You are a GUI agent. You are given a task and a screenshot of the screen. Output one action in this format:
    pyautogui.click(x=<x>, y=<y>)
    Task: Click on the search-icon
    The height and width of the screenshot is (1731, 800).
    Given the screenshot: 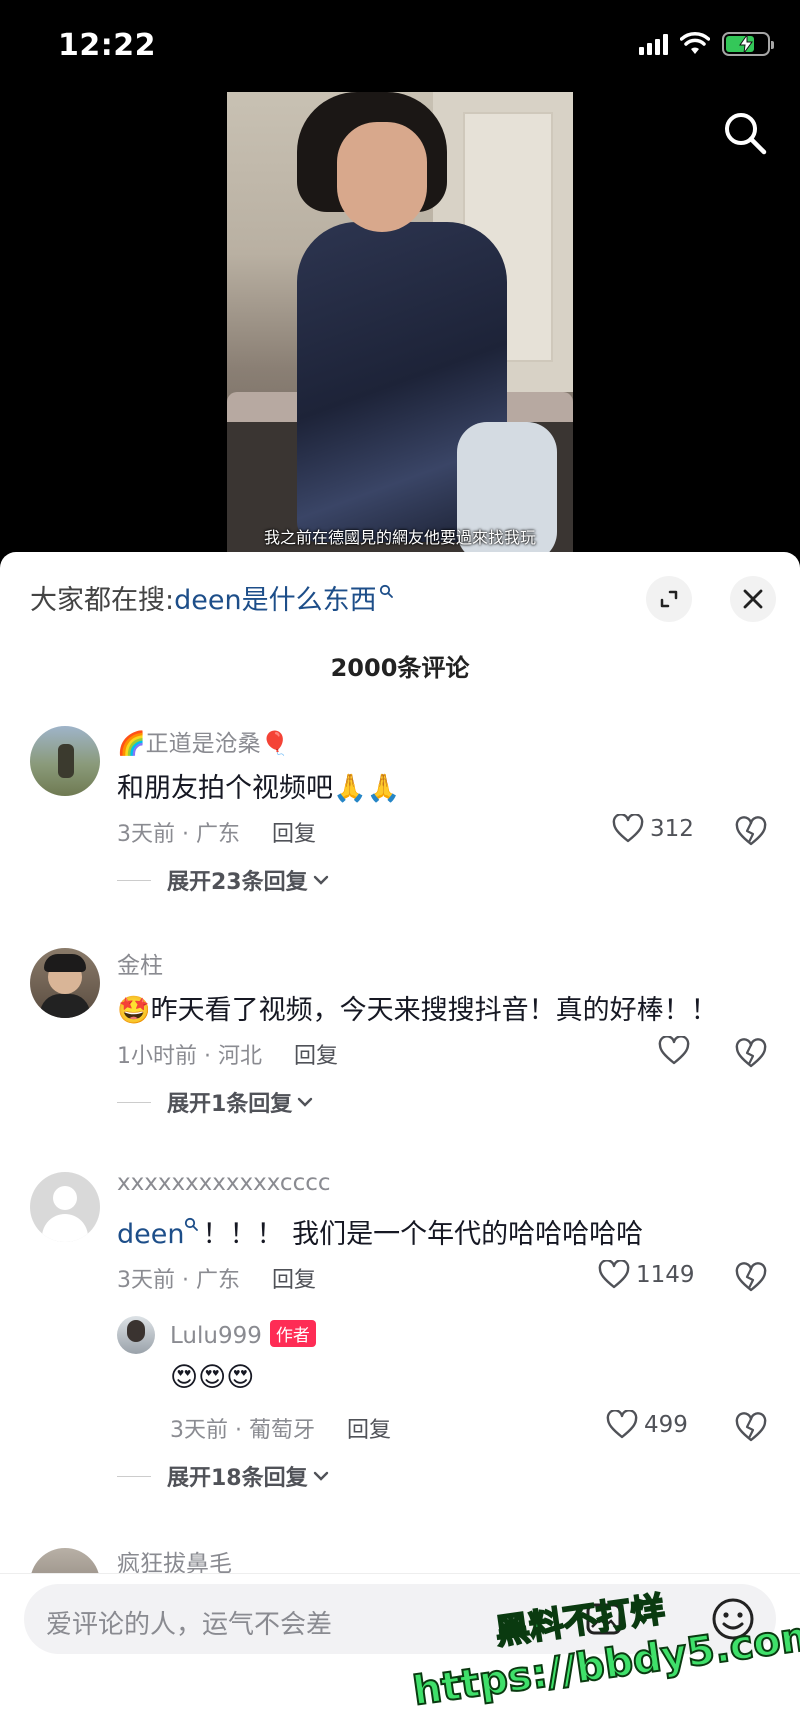 What is the action you would take?
    pyautogui.click(x=745, y=133)
    